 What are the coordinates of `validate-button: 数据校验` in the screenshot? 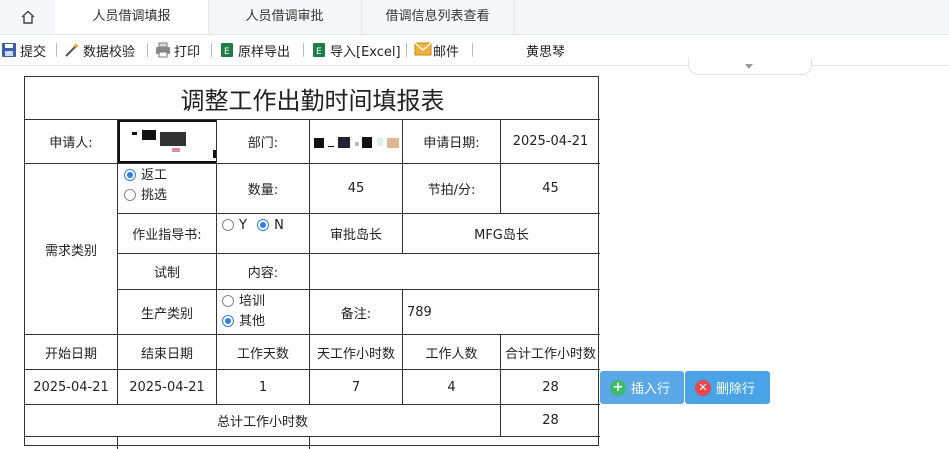 It's located at (99, 50).